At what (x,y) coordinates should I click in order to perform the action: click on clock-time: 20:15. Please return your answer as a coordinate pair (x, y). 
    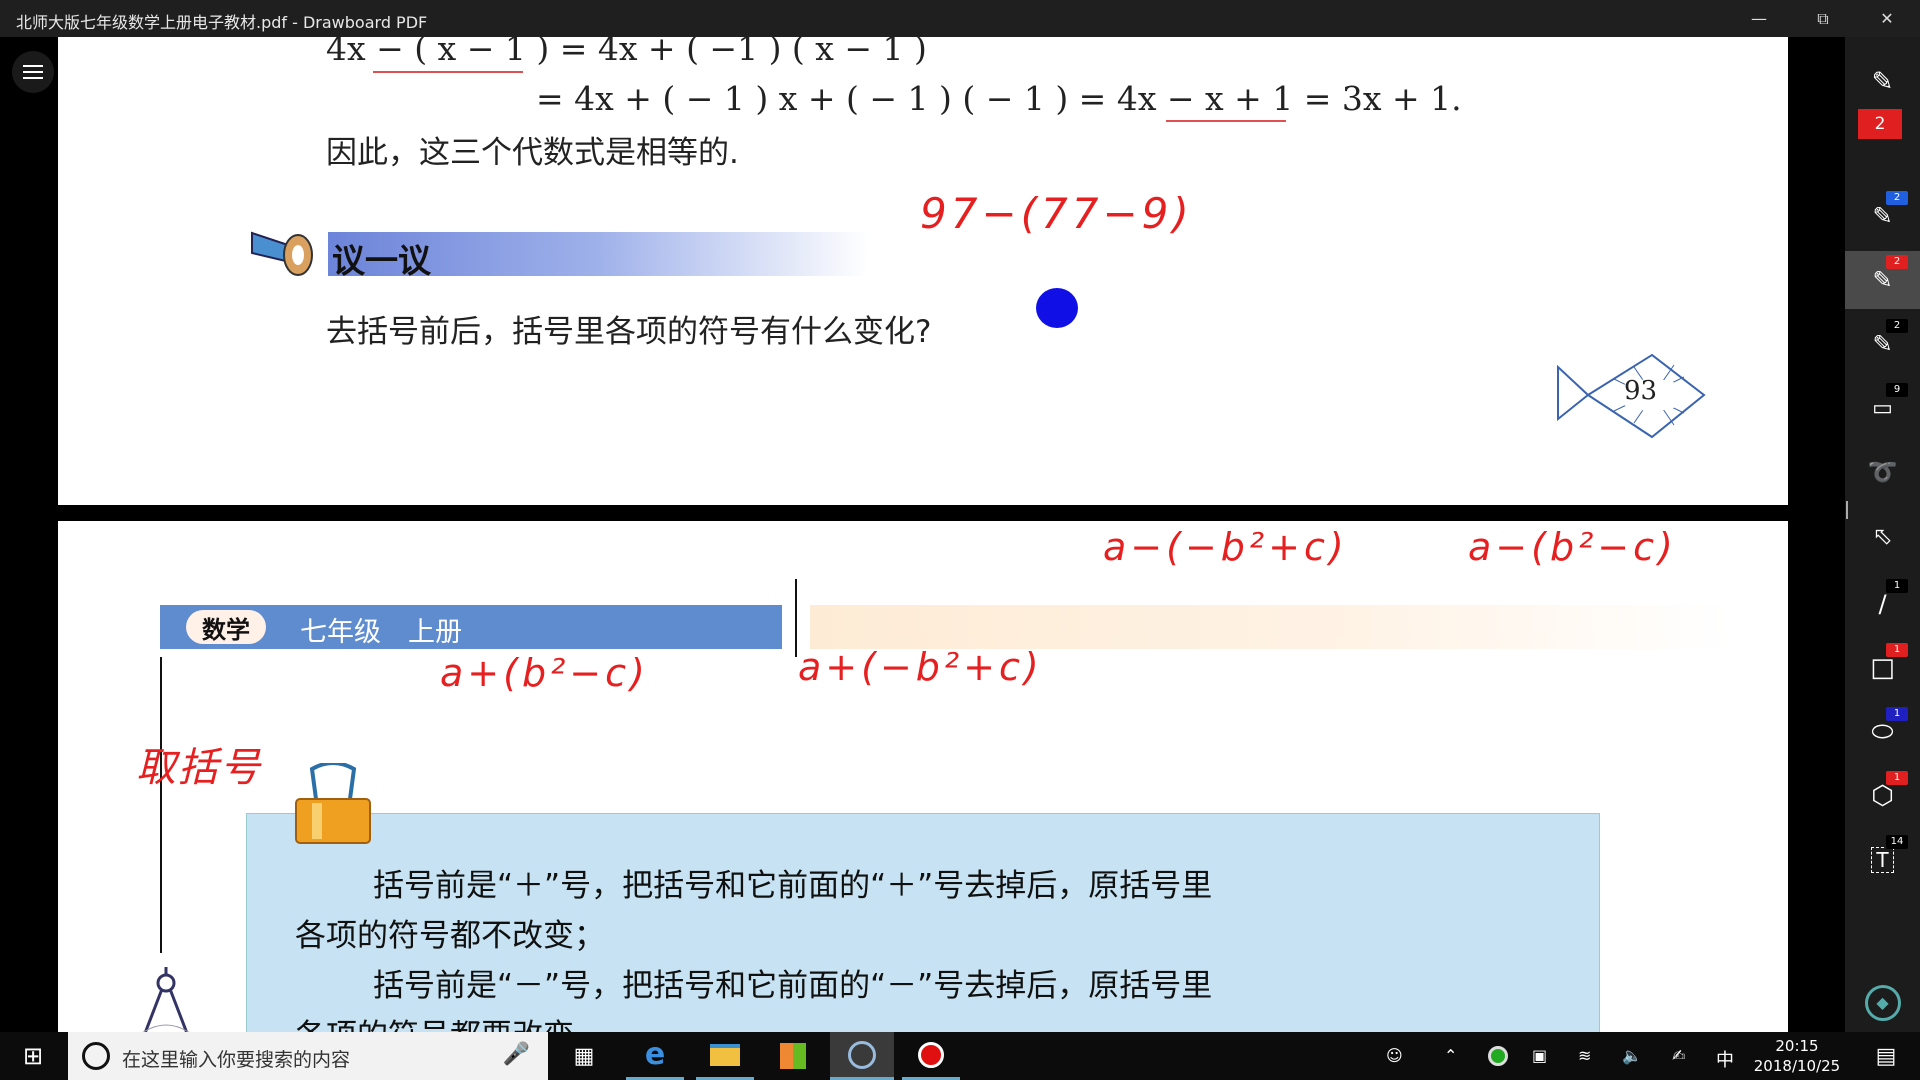
    Looking at the image, I should click on (1797, 1046).